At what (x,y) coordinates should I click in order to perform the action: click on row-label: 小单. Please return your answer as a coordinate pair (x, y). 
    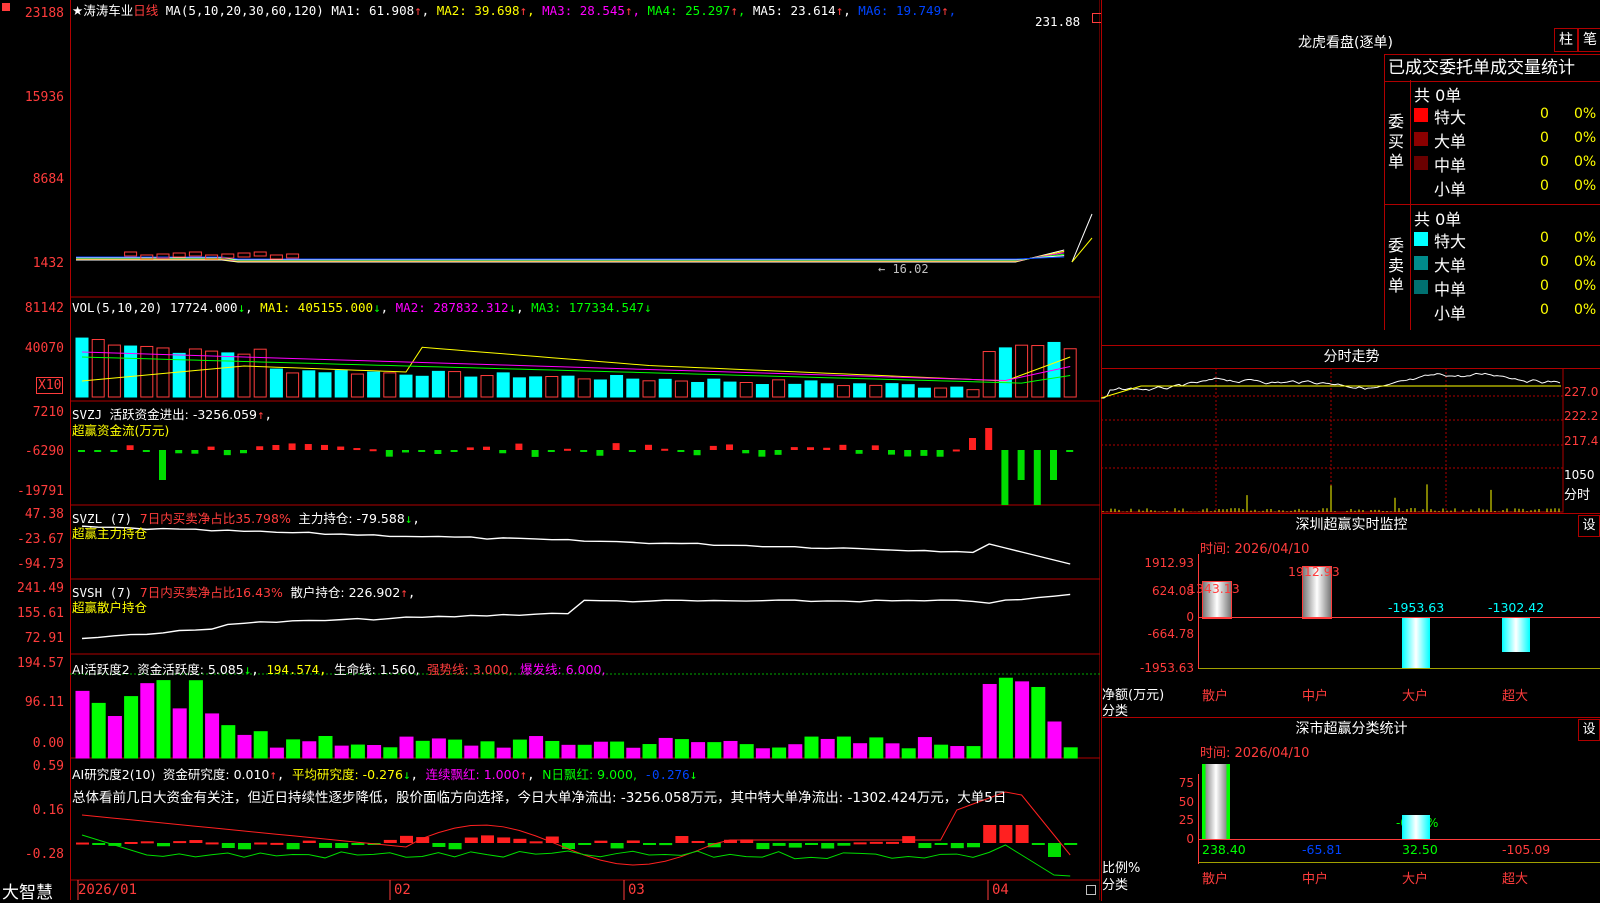
    Looking at the image, I should click on (1450, 189).